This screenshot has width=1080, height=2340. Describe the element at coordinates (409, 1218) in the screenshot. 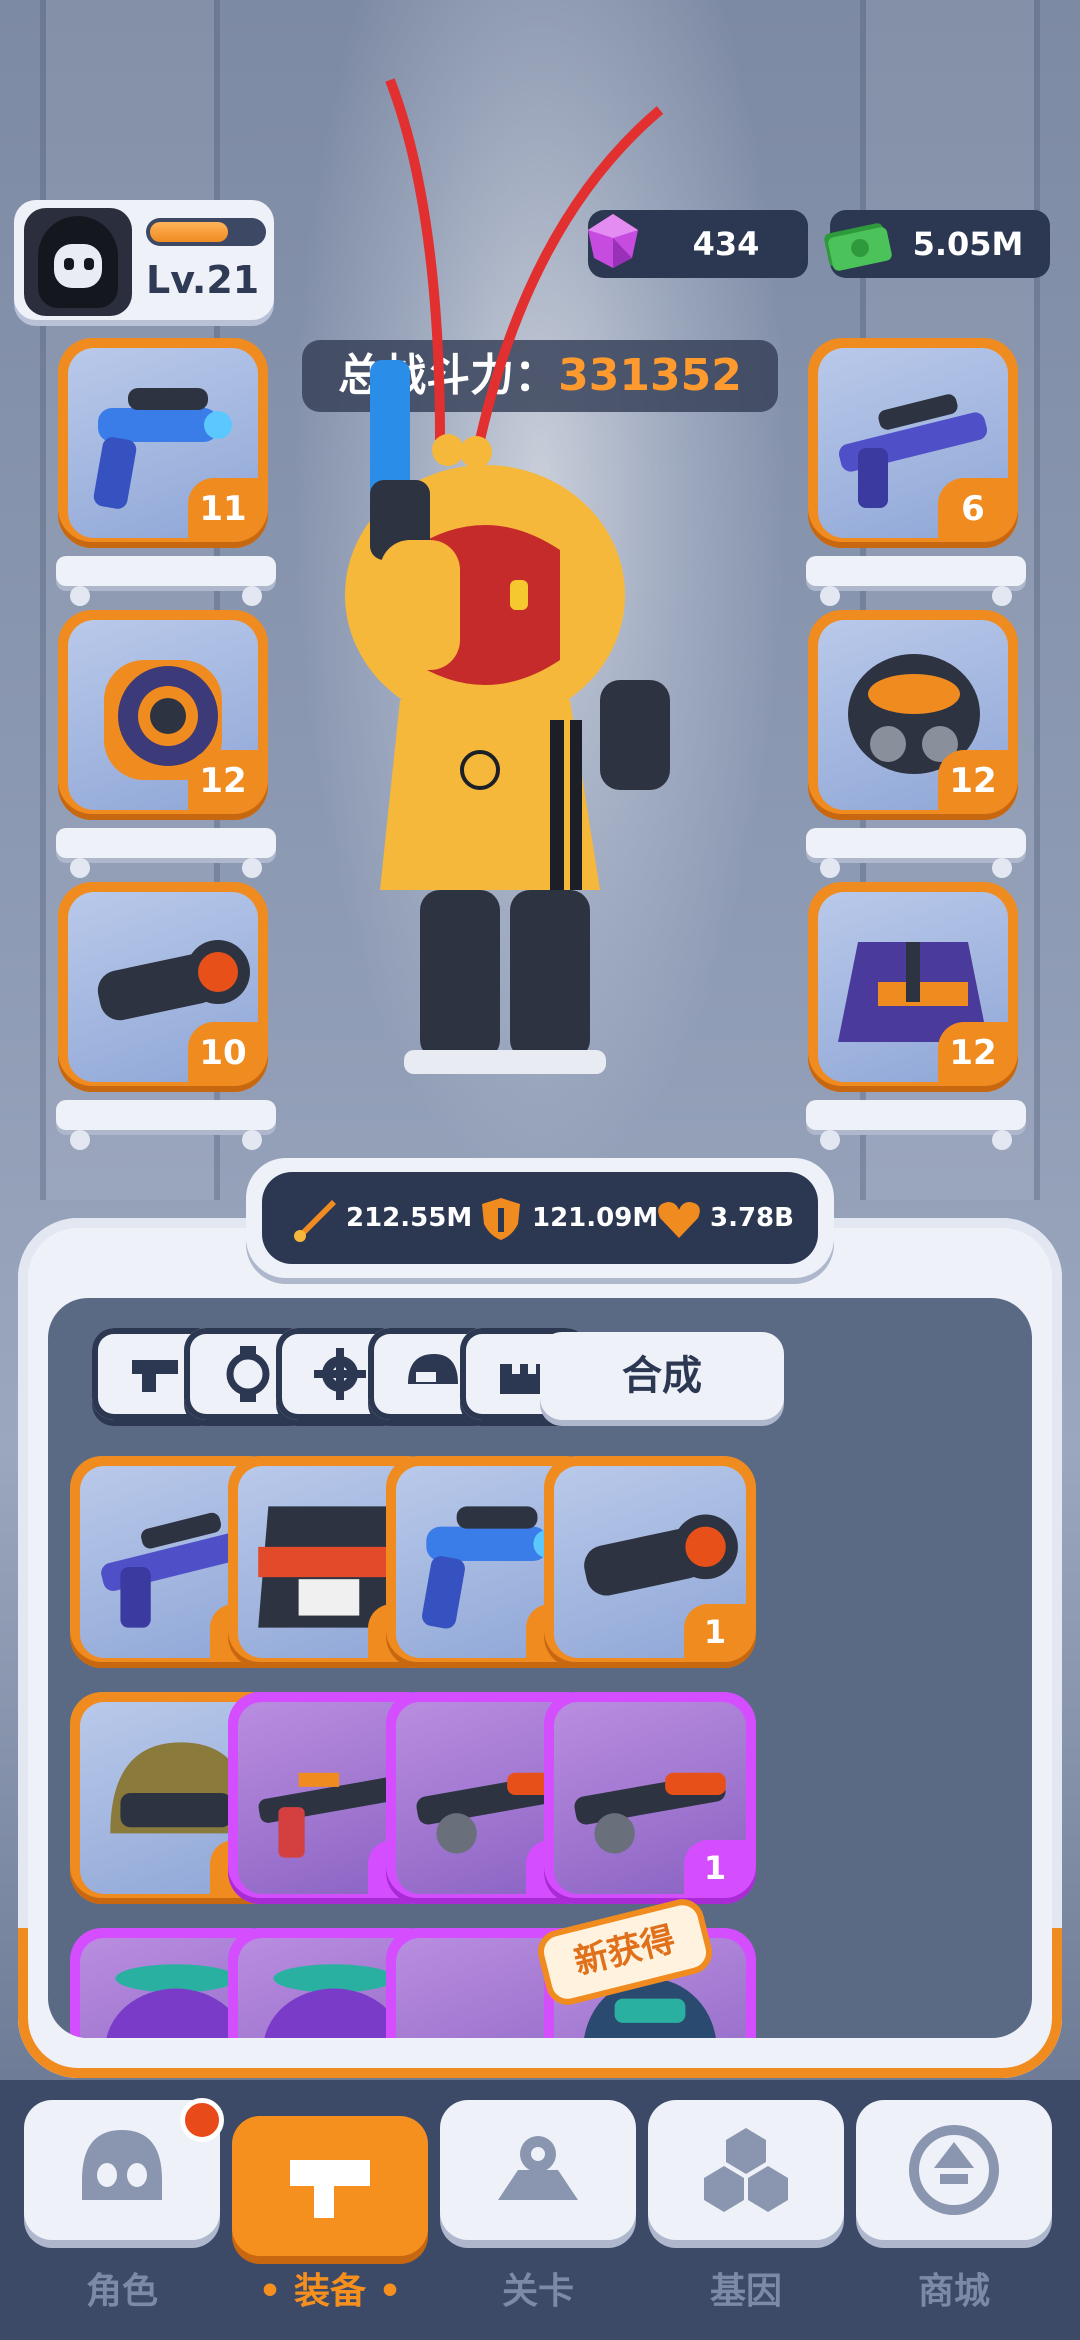

I see `attack-value: 212.55M` at that location.